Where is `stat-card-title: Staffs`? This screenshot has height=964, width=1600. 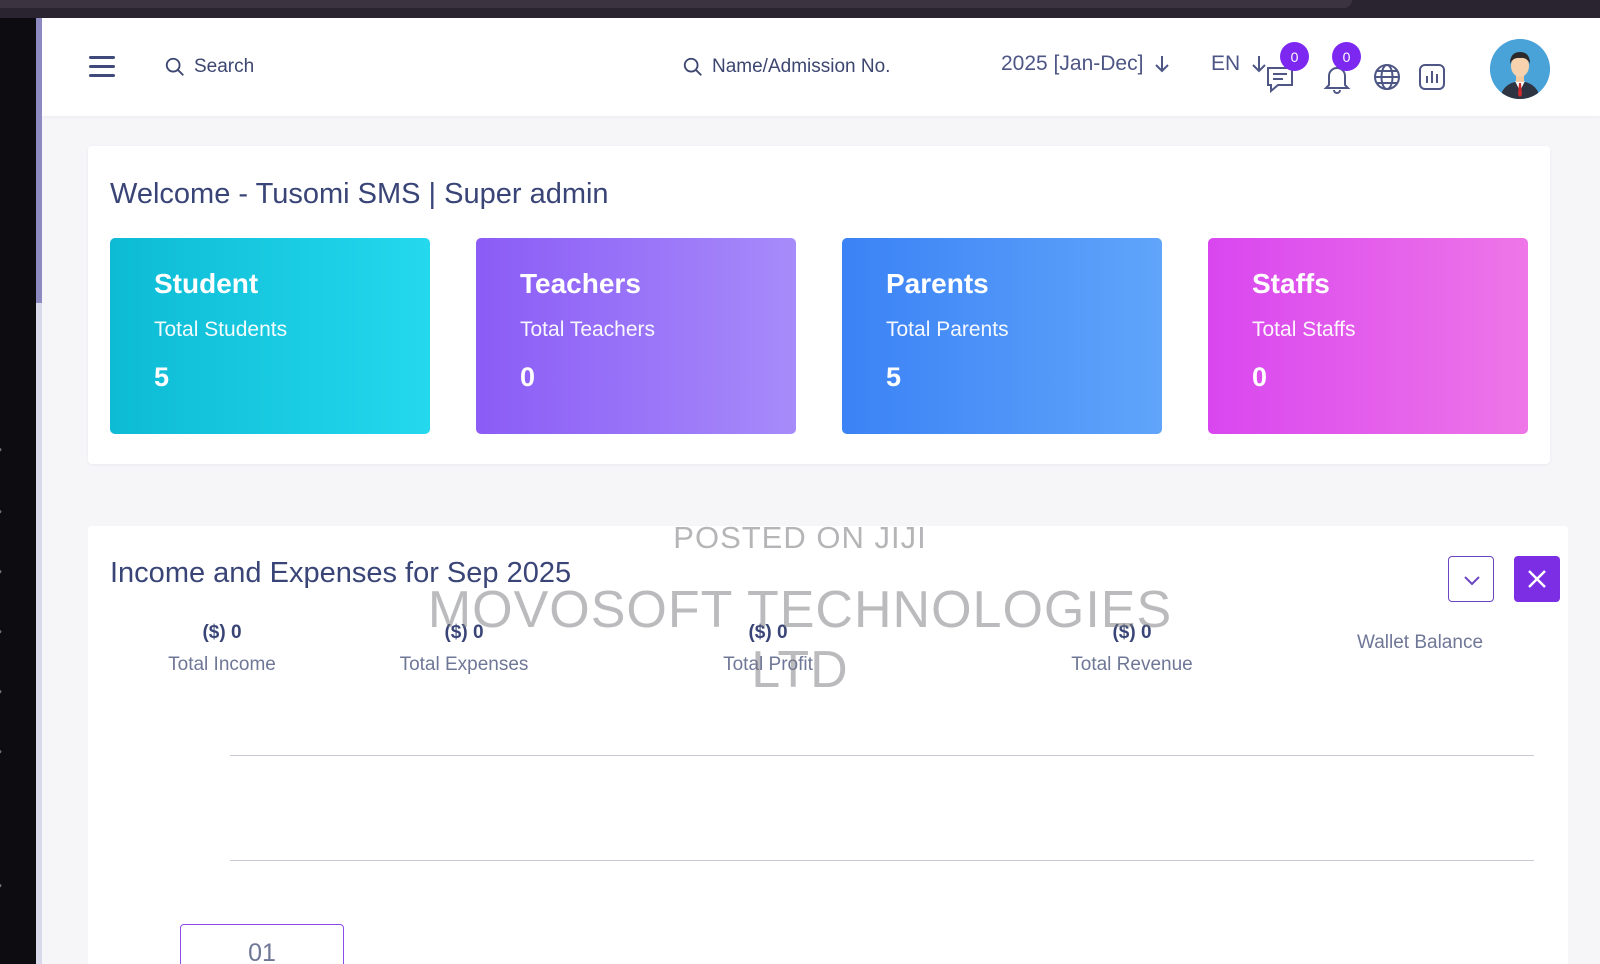
stat-card-title: Staffs is located at coordinates (1291, 283).